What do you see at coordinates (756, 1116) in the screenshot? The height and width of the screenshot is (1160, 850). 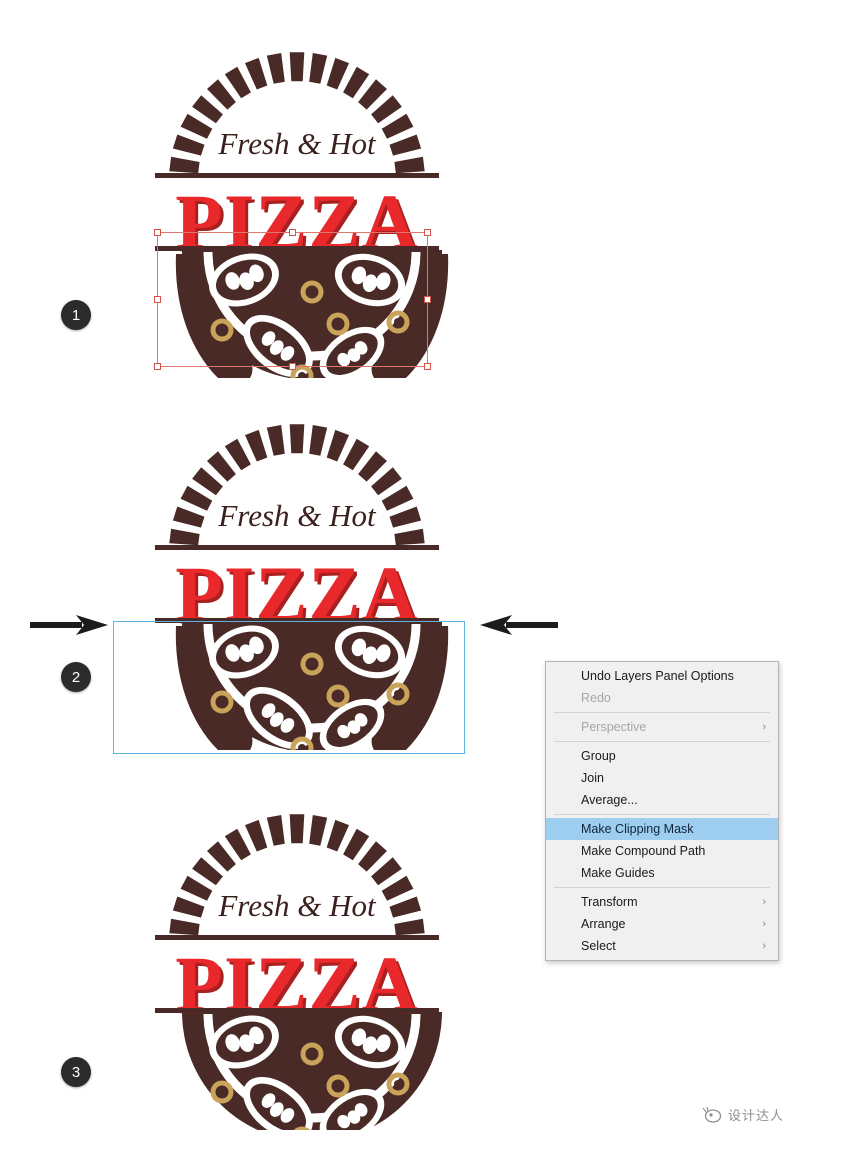 I see `watermark-text: 设计达人` at bounding box center [756, 1116].